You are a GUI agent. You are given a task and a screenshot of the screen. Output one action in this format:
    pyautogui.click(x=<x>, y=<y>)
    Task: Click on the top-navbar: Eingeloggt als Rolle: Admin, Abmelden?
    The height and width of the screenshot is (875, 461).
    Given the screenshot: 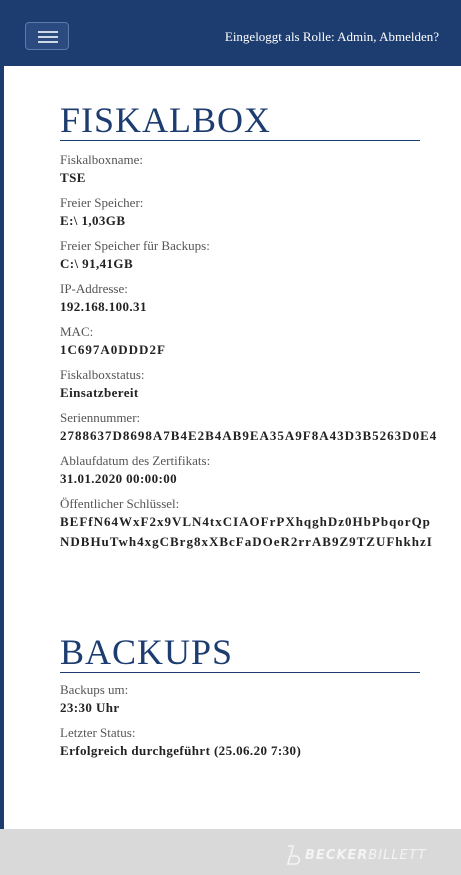 What is the action you would take?
    pyautogui.click(x=230, y=33)
    